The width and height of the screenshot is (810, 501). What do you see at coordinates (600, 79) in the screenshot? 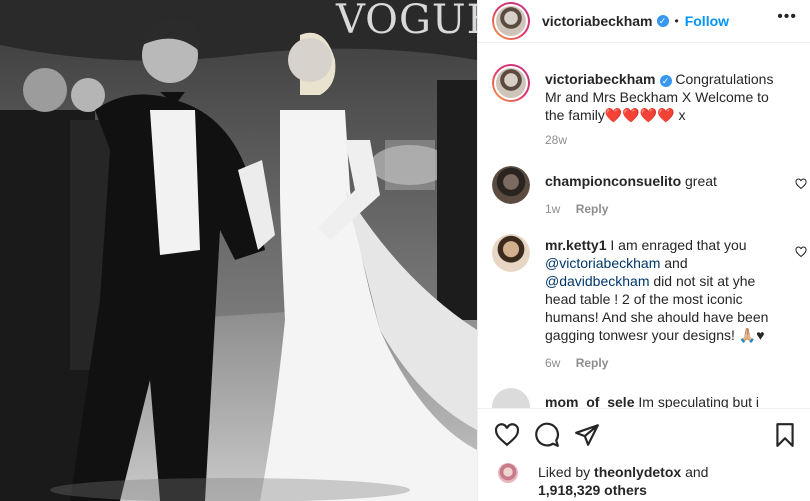
I see `caption-username: victoriabeckham` at bounding box center [600, 79].